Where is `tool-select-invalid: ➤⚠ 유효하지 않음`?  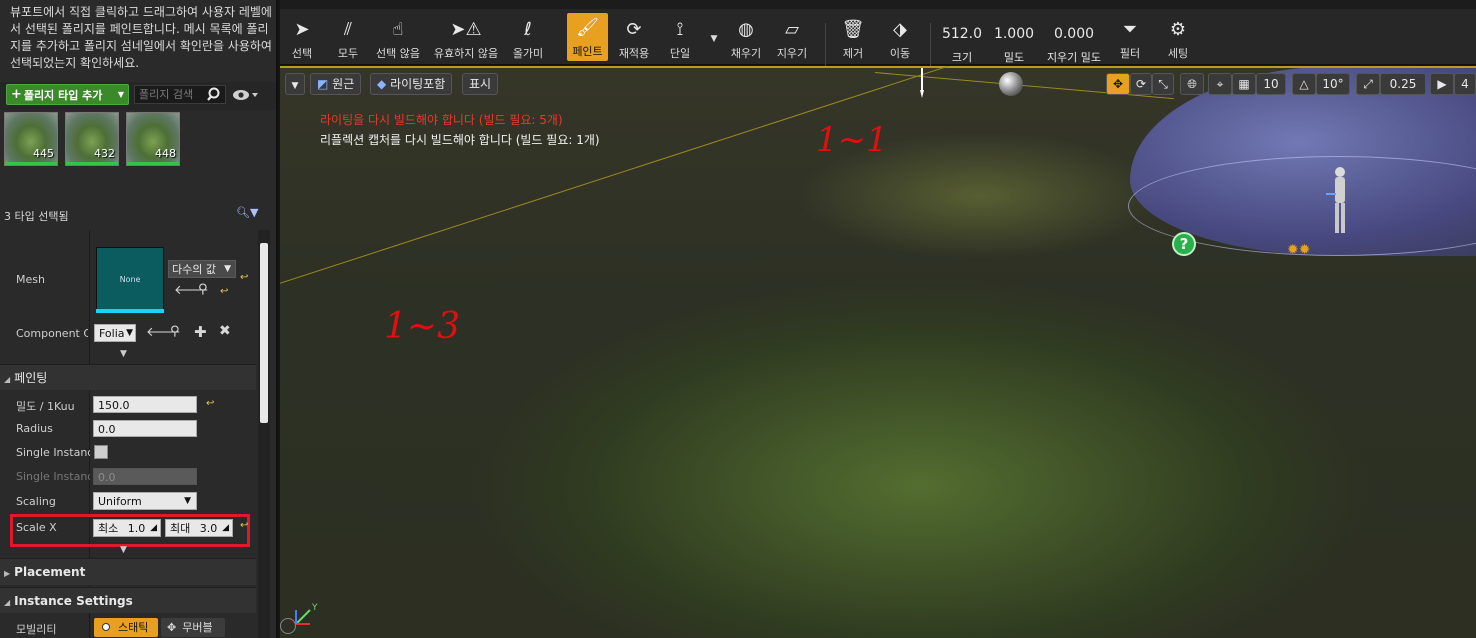
tool-select-invalid: ➤⚠ 유효하지 않음 is located at coordinates (466, 44).